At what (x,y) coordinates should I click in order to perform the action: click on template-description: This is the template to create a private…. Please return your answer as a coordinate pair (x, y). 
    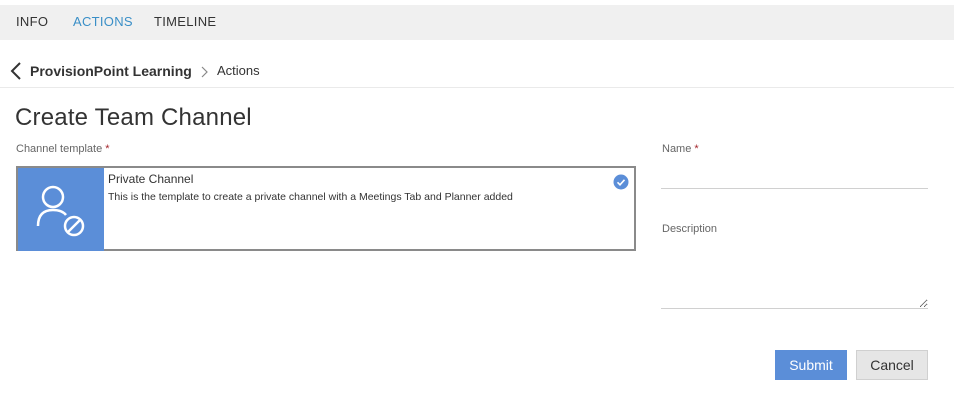
    Looking at the image, I should click on (310, 197).